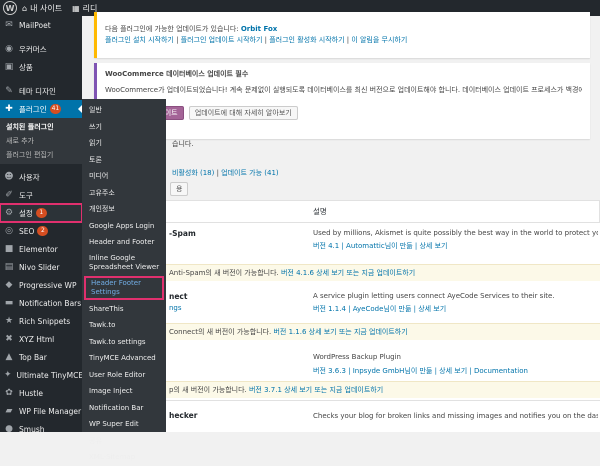  Describe the element at coordinates (124, 424) in the screenshot. I see `flyout-item-wp-super-edit: WP Super Edit` at that location.